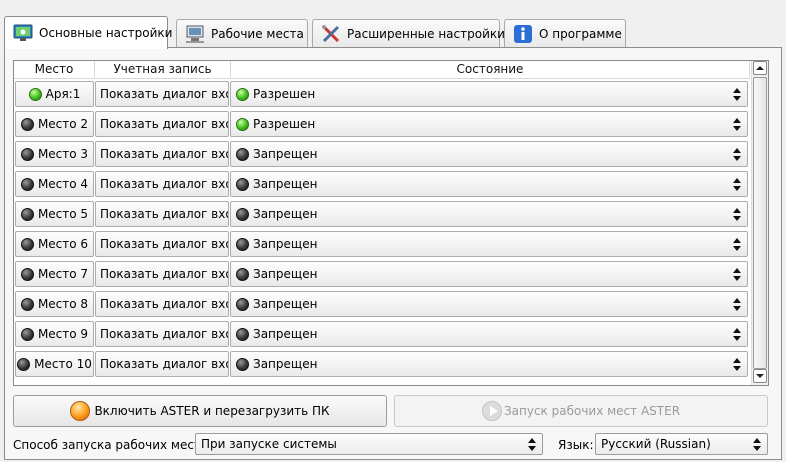 This screenshot has height=462, width=786. I want to click on table-row: Место 6 Показать диалог входа Запрещен, so click(382, 244).